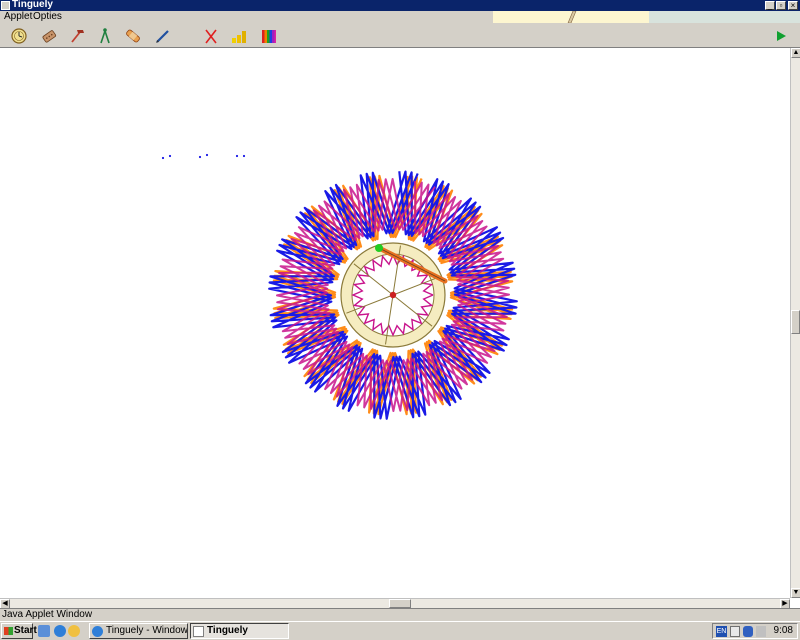 The height and width of the screenshot is (640, 800). I want to click on minimize-button: _, so click(770, 5).